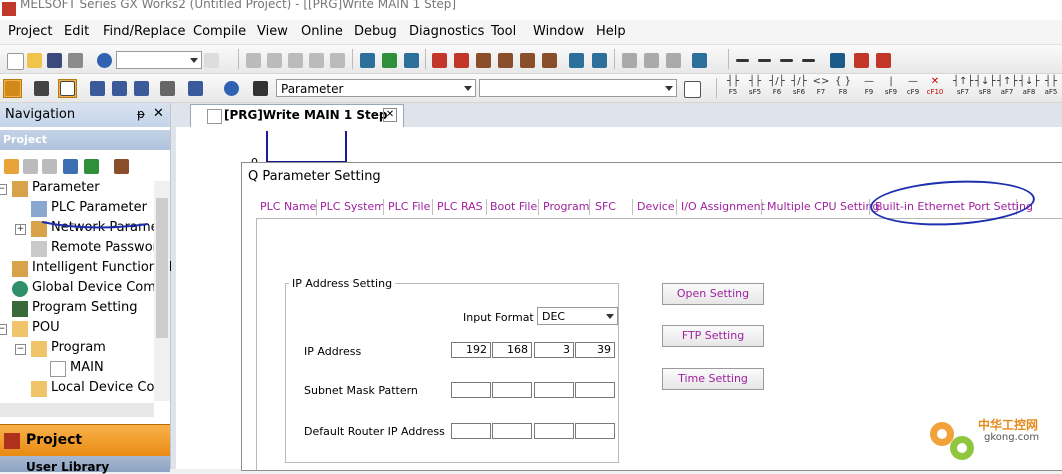  I want to click on fkey-sf9: | sF9, so click(891, 88).